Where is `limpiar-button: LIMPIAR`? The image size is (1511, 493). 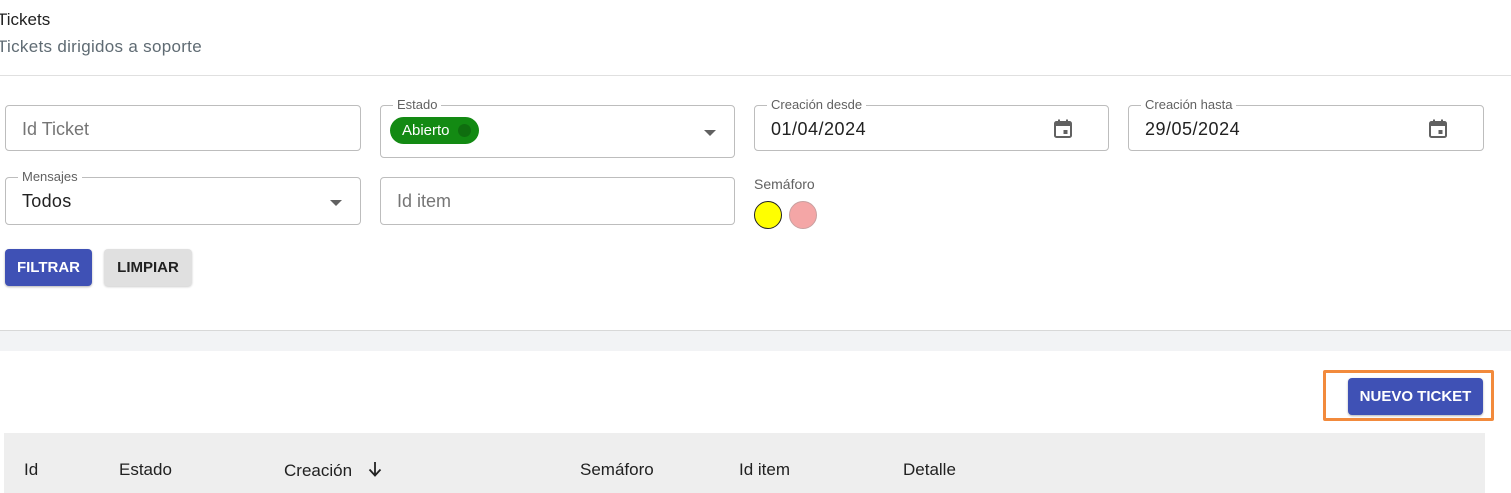
limpiar-button: LIMPIAR is located at coordinates (148, 267).